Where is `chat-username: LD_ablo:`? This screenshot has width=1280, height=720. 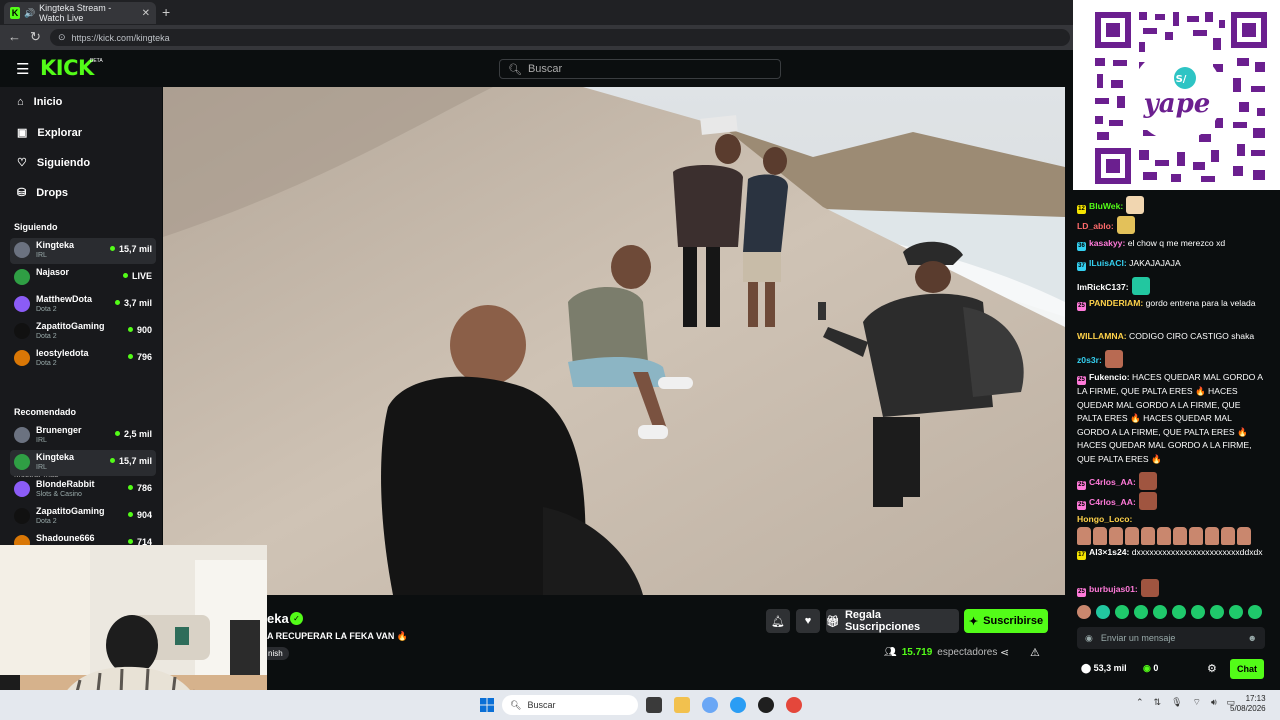
chat-username: LD_ablo: is located at coordinates (1095, 226).